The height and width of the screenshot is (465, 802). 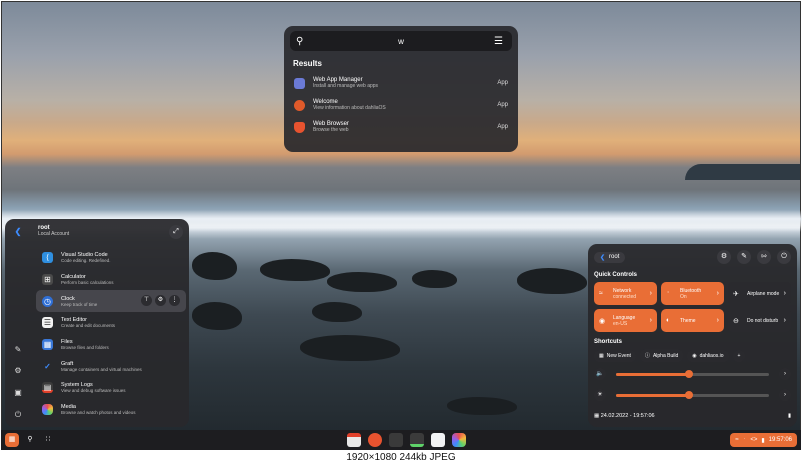 What do you see at coordinates (711, 355) in the screenshot?
I see `shortcut-label: dahliaos.io` at bounding box center [711, 355].